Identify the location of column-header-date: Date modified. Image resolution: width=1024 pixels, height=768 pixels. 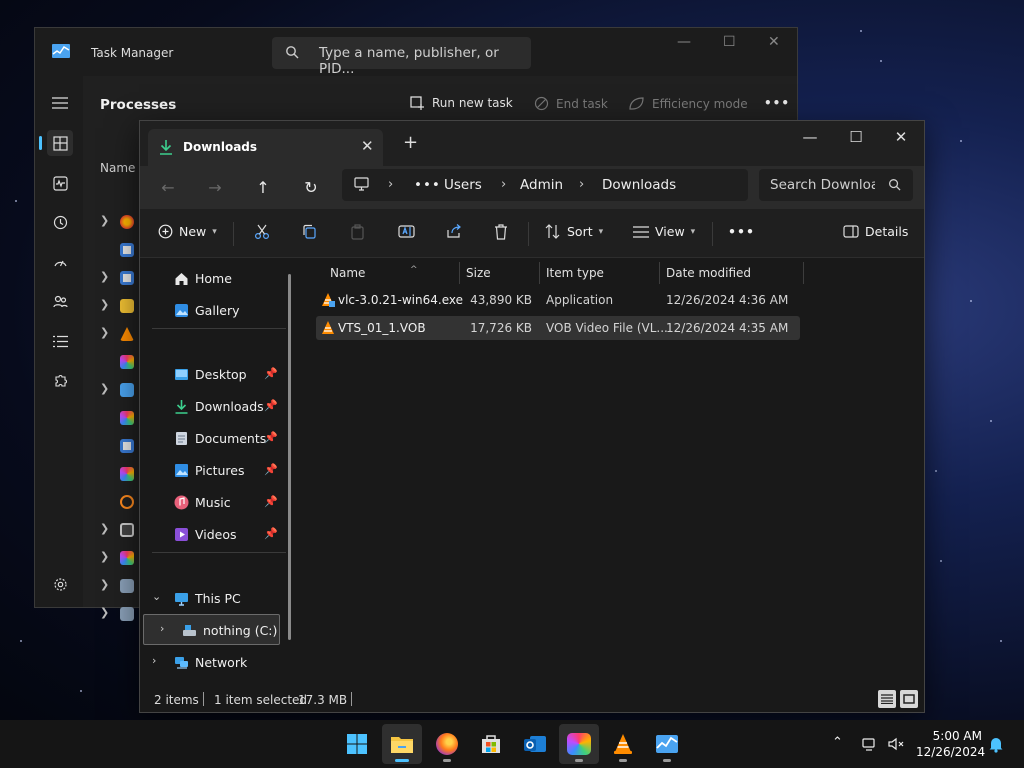
(732, 273).